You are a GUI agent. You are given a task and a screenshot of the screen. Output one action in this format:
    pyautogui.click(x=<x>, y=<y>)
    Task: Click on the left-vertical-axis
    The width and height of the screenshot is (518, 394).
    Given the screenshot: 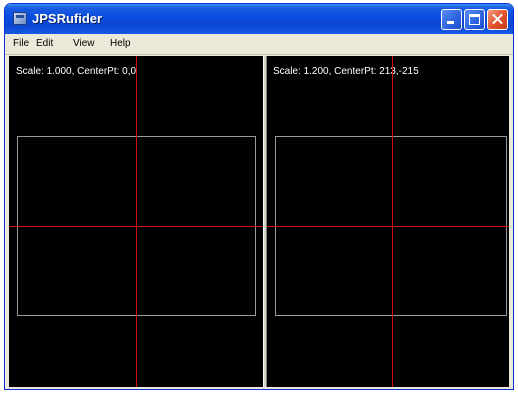 What is the action you would take?
    pyautogui.click(x=136, y=221)
    